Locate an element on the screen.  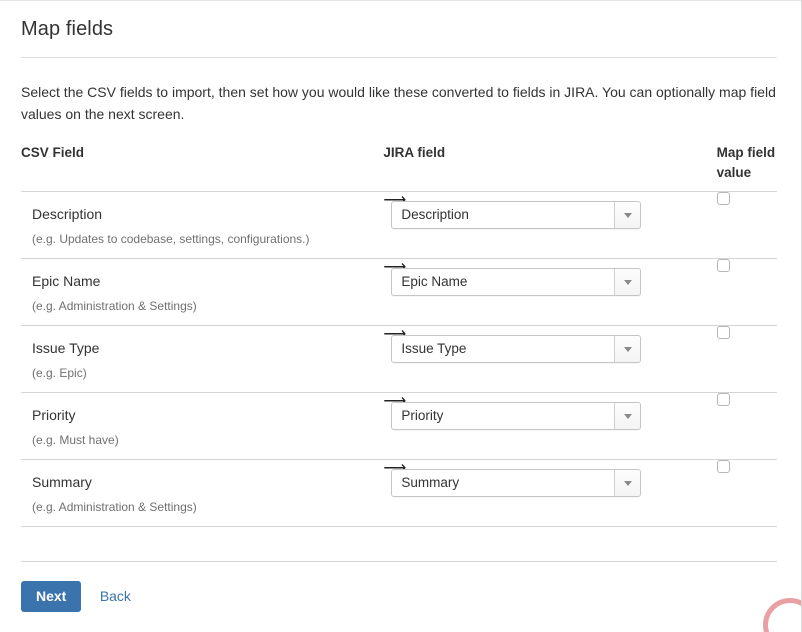
jira-field-select: Issue Type is located at coordinates (516, 349).